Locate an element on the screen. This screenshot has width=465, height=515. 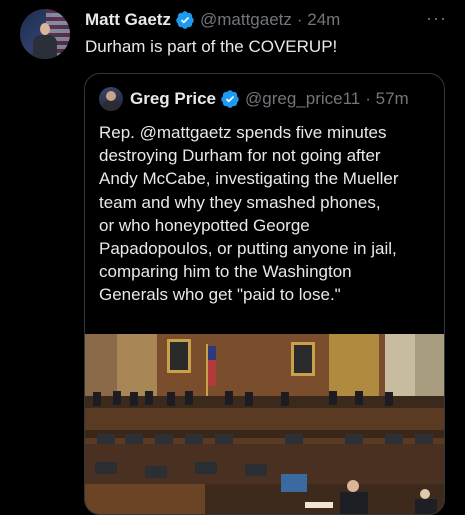
quoted-text-line: Andy McCabe, investigating the Mueller is located at coordinates (249, 179).